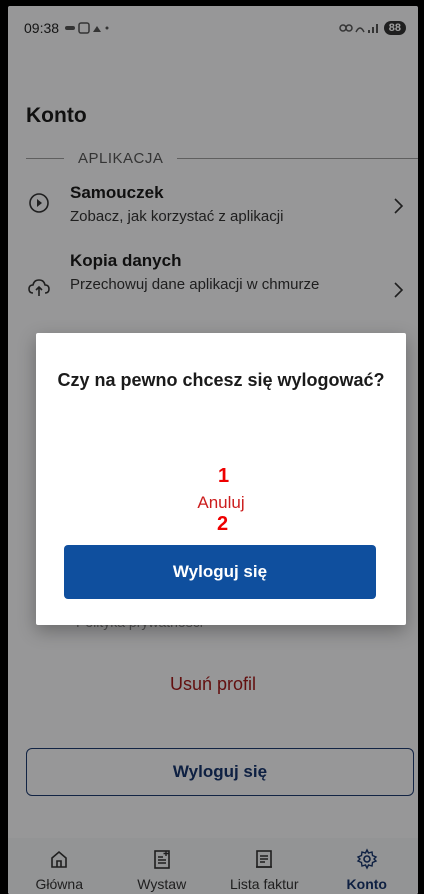 The image size is (424, 894). What do you see at coordinates (221, 503) in the screenshot?
I see `cancel-button: Anuluj` at bounding box center [221, 503].